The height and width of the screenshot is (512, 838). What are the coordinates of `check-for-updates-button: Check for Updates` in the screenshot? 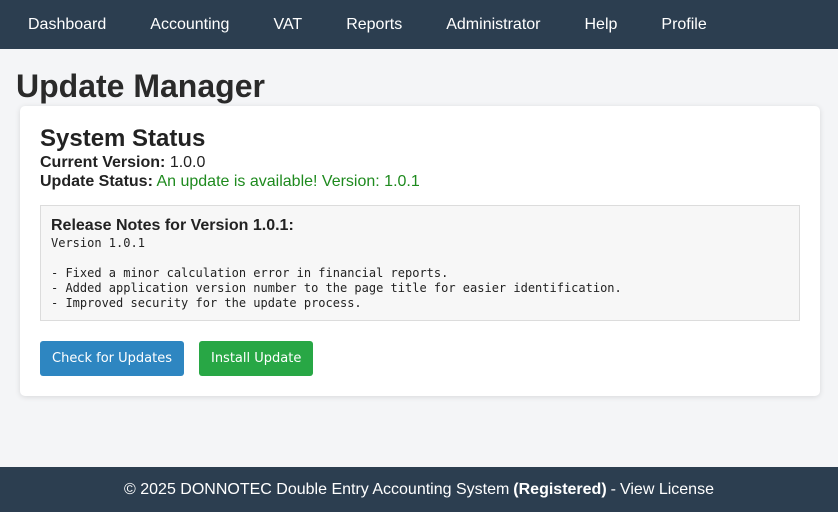 It's located at (112, 358).